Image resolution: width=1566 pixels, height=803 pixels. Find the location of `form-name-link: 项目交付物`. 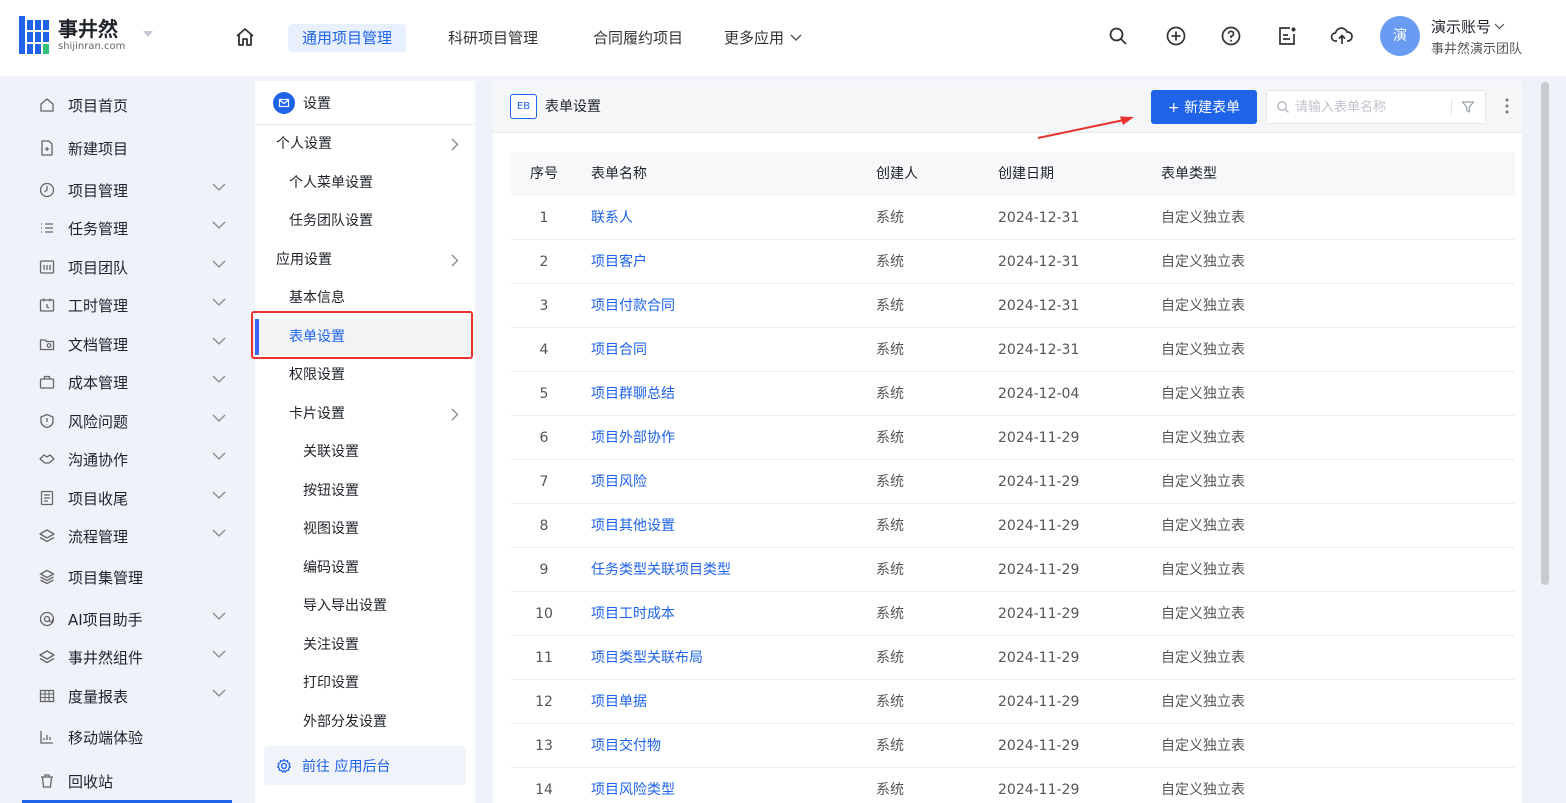

form-name-link: 项目交付物 is located at coordinates (626, 746).